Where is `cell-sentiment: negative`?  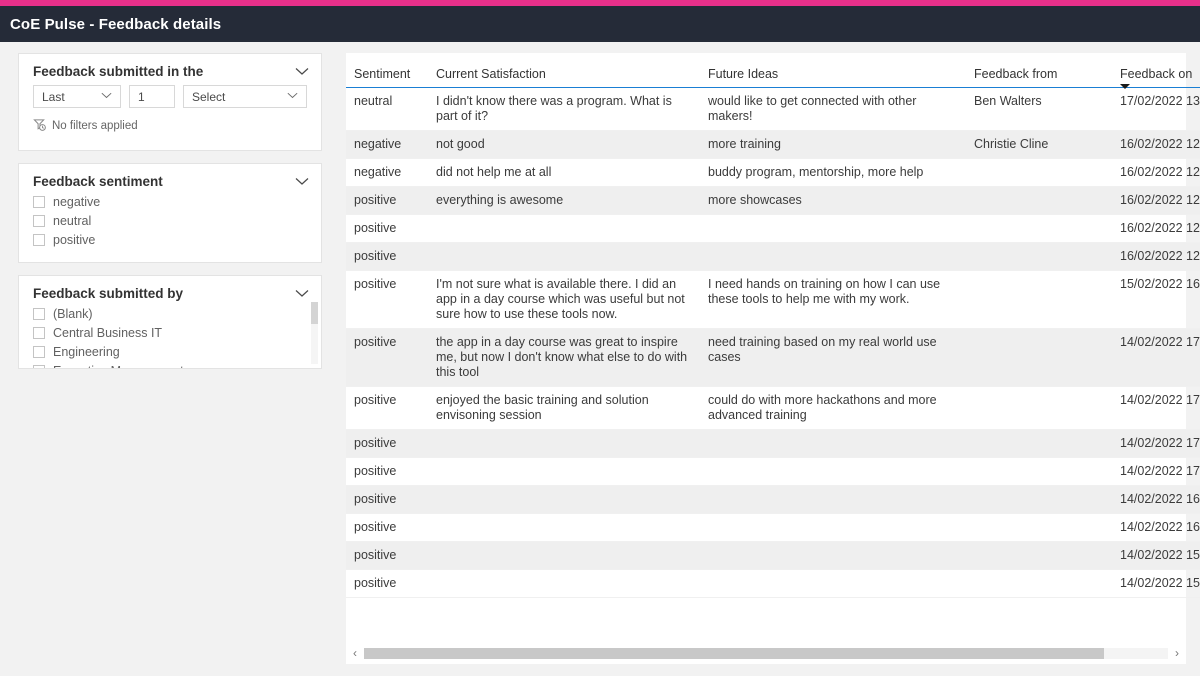
cell-sentiment: negative is located at coordinates (387, 172).